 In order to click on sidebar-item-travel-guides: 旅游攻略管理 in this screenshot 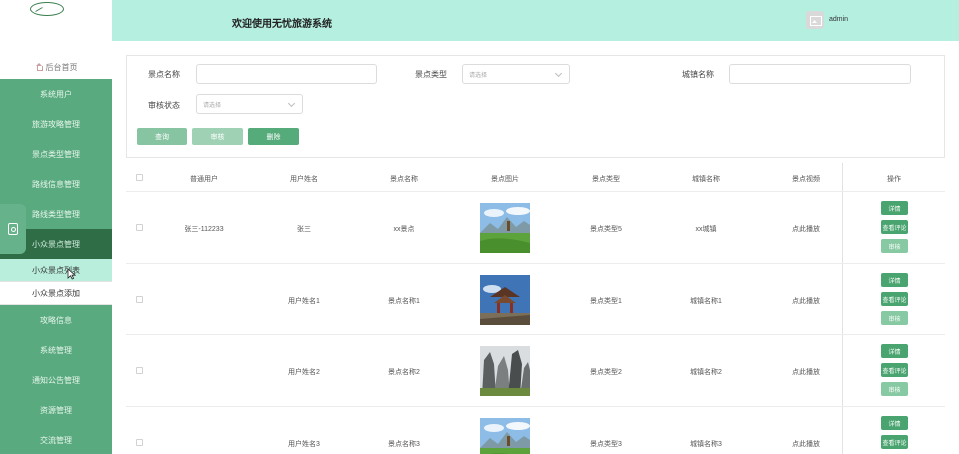, I will do `click(56, 124)`.